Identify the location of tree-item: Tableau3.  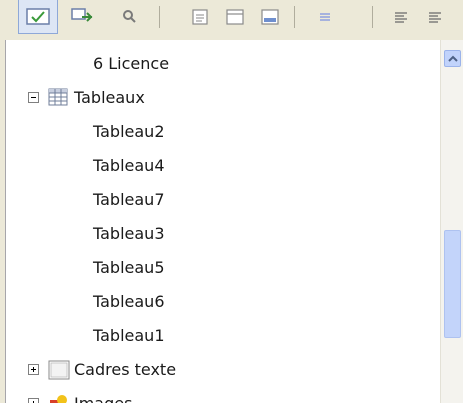
(129, 233).